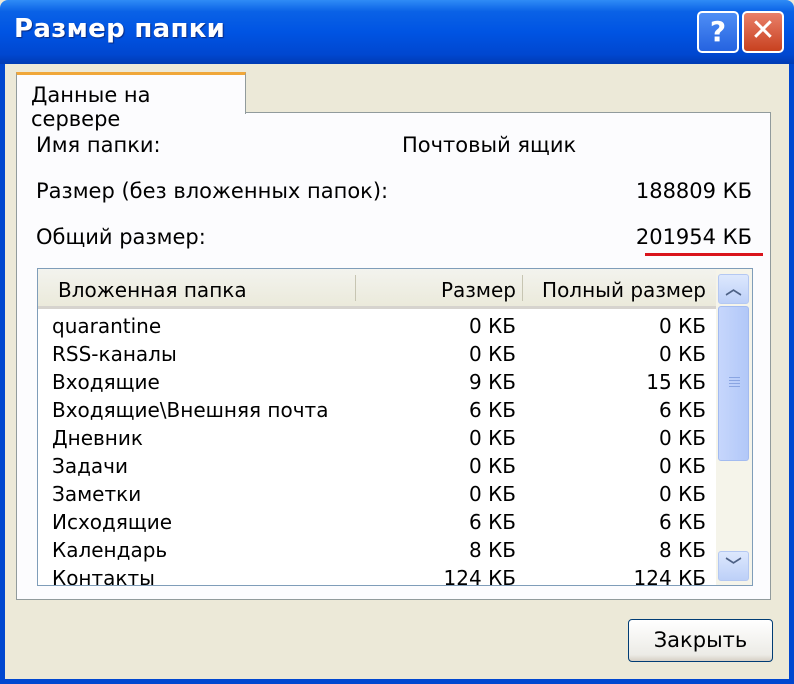 The width and height of the screenshot is (794, 684). Describe the element at coordinates (110, 550) in the screenshot. I see `row-folder-name: Календарь` at that location.